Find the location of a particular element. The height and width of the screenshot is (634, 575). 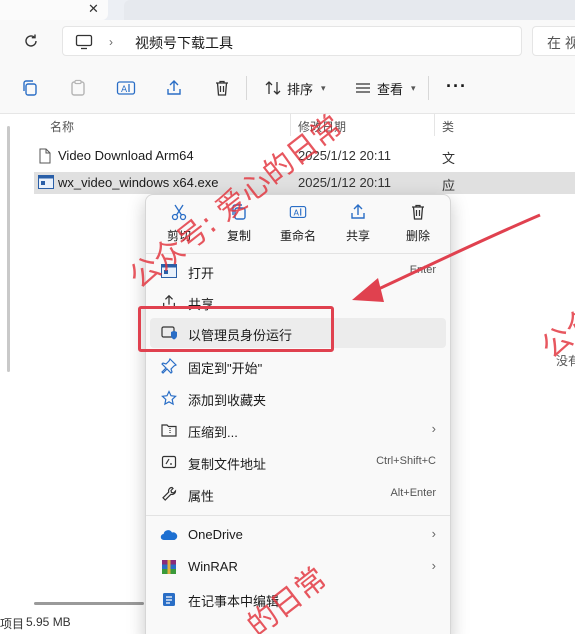

file-name: wx_video_windows x64.exe is located at coordinates (138, 182).